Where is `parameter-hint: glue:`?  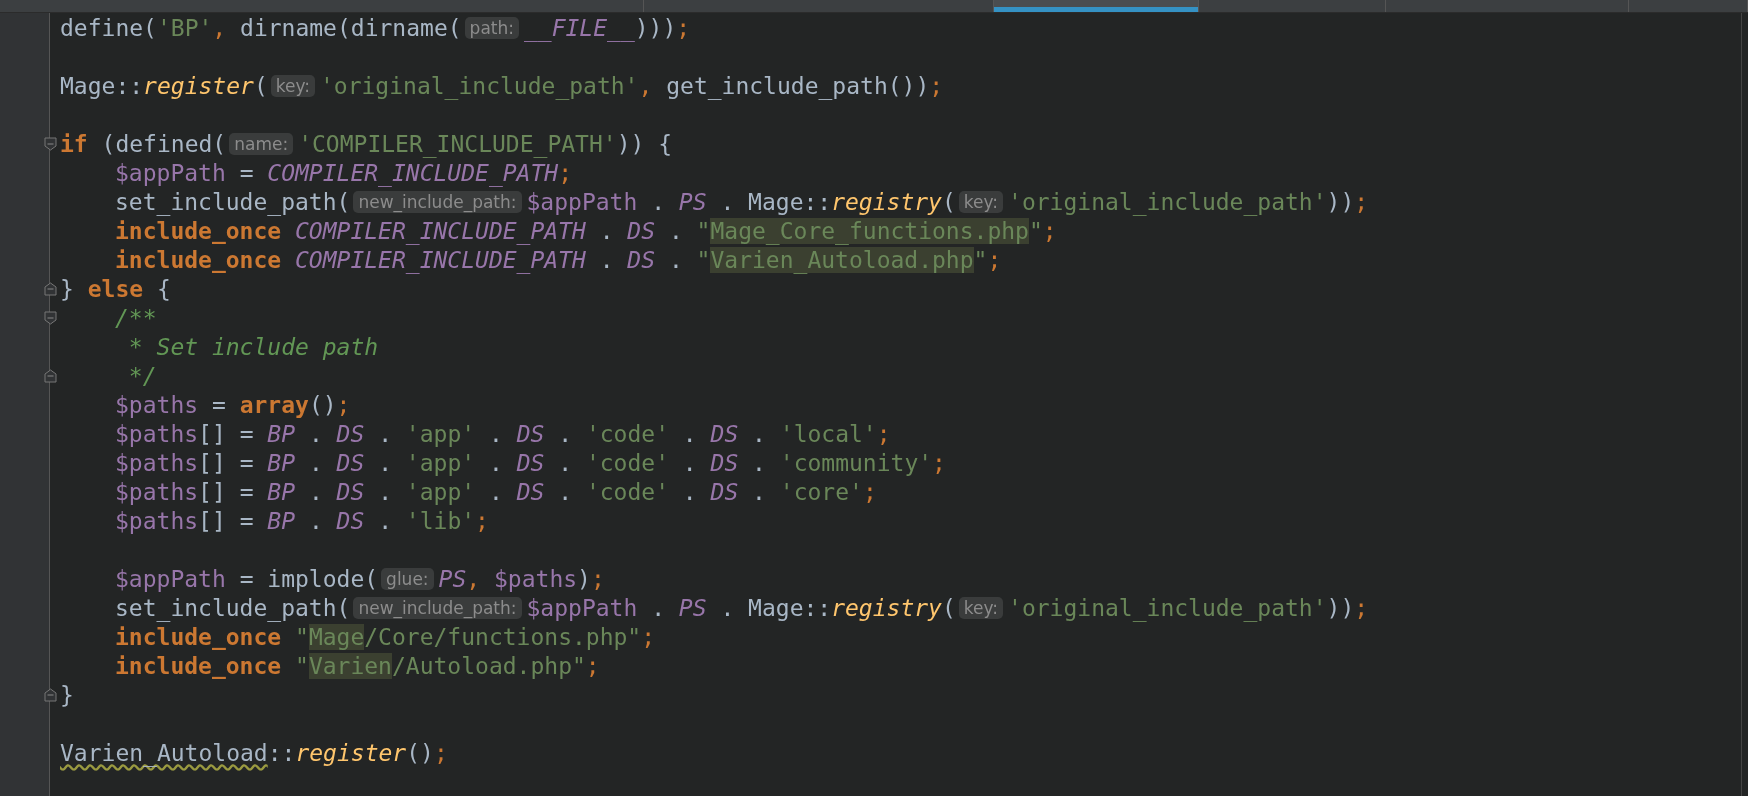
parameter-hint: glue: is located at coordinates (407, 578).